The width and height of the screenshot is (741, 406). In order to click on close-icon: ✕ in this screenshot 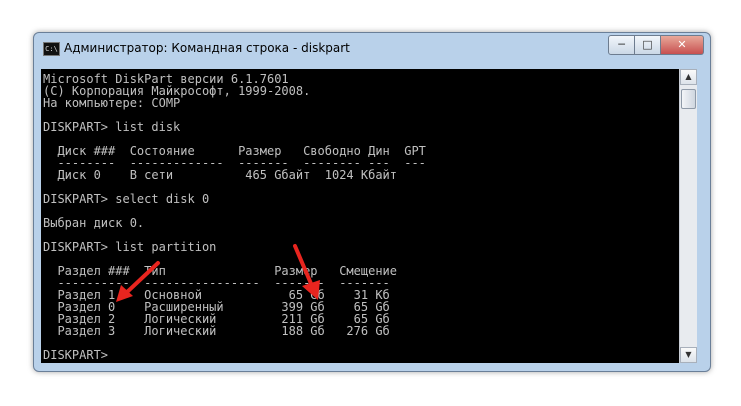, I will do `click(682, 44)`.